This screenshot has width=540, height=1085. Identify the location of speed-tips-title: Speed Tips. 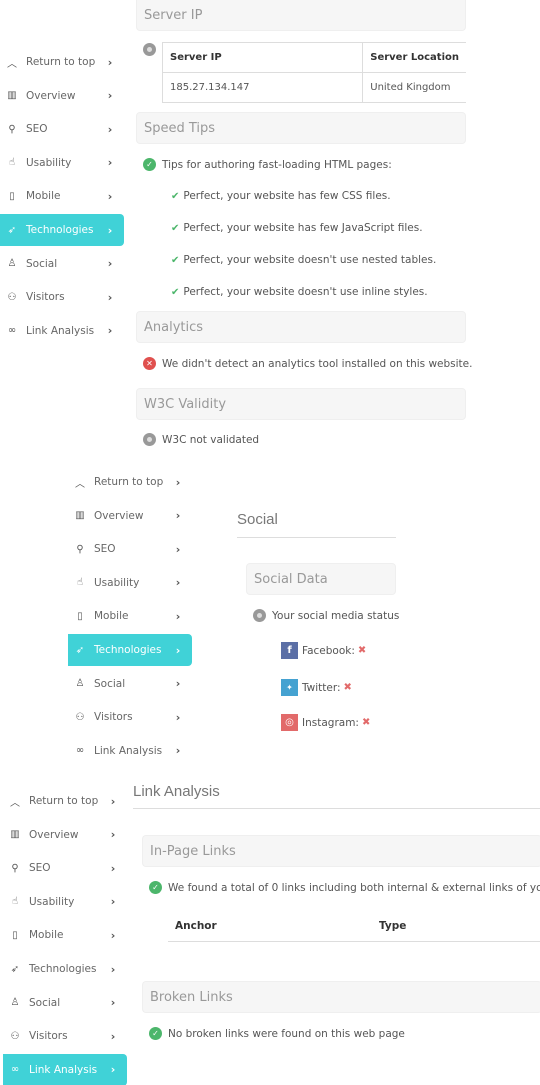
(180, 128).